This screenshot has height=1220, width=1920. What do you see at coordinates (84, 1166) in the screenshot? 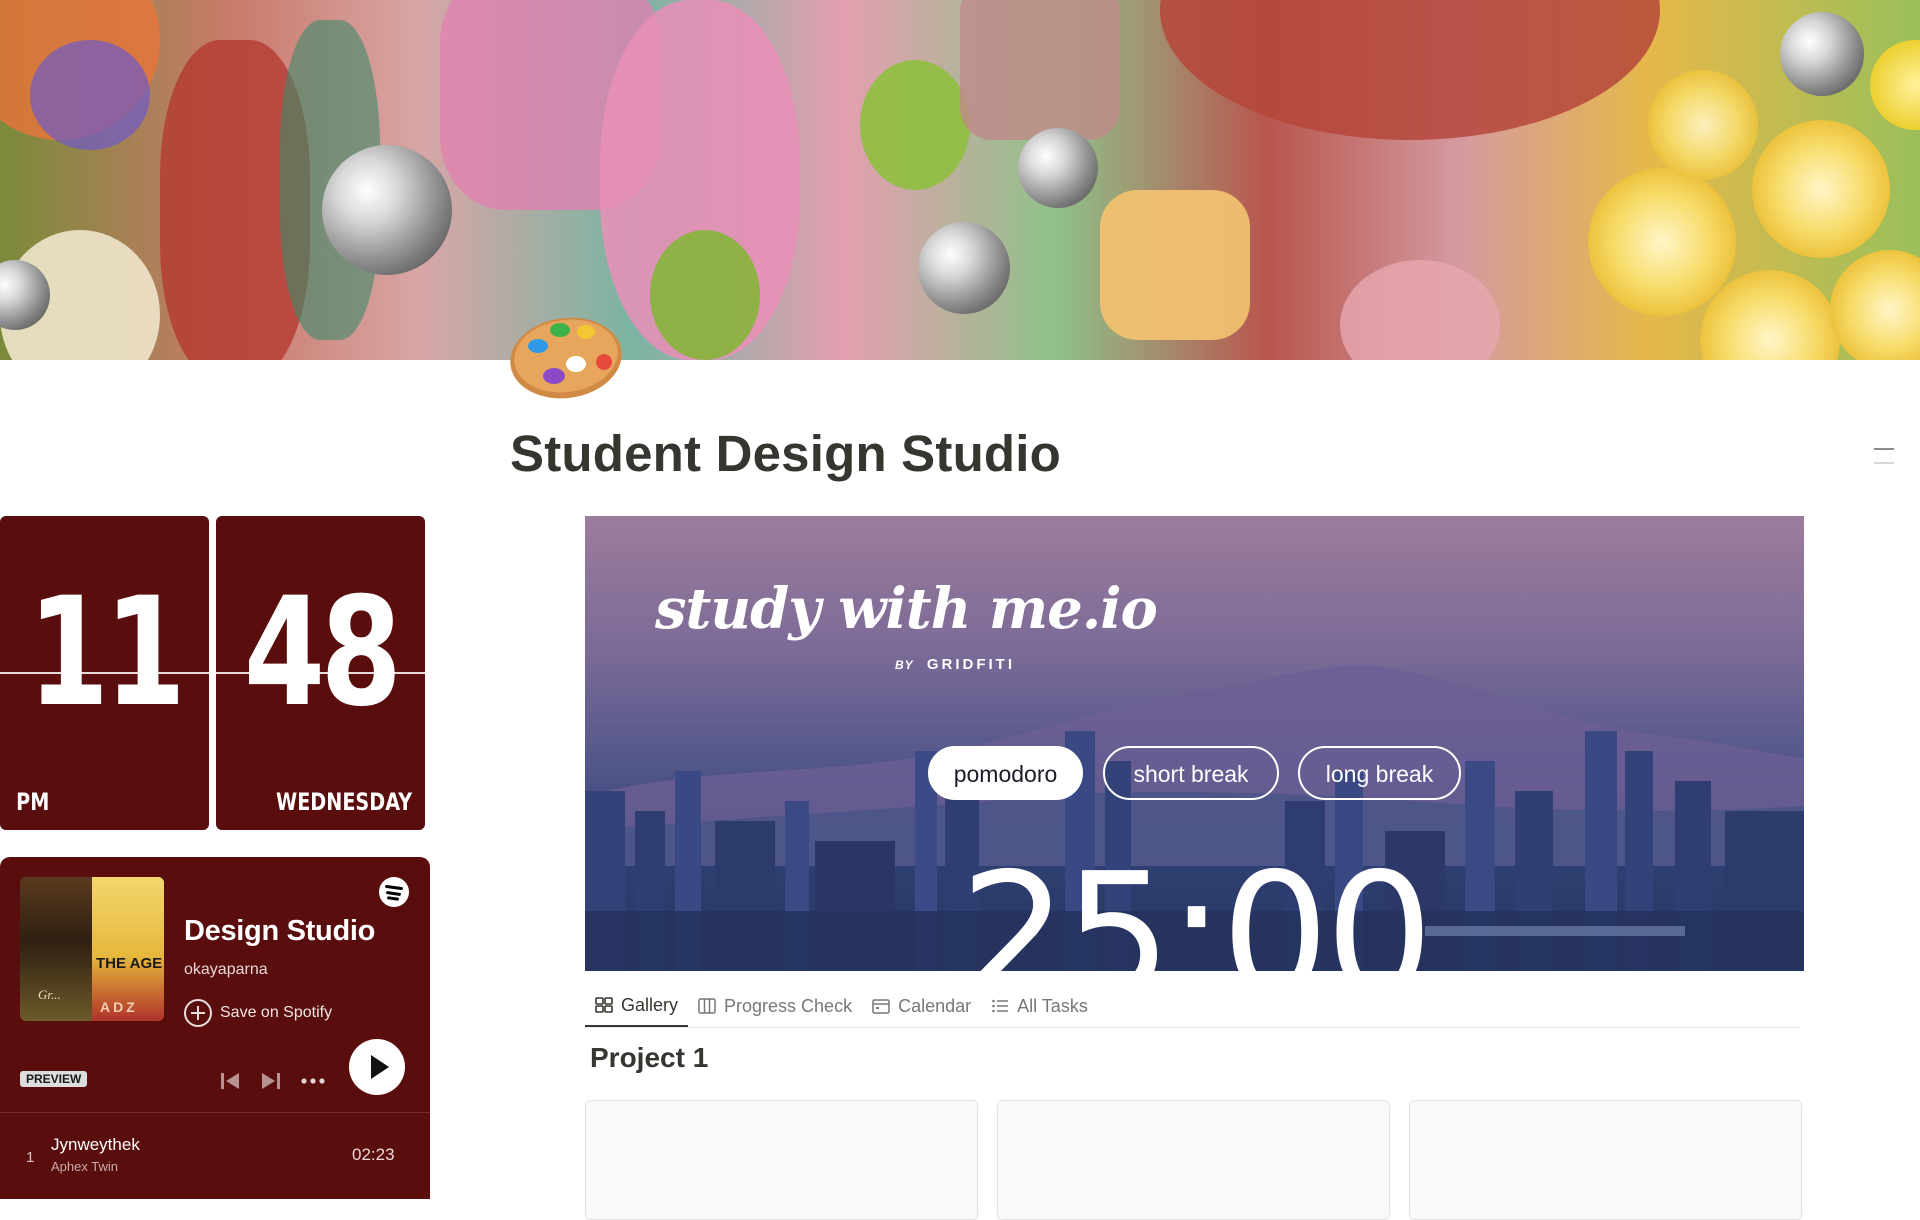
I see `track-artist: Aphex Twin` at bounding box center [84, 1166].